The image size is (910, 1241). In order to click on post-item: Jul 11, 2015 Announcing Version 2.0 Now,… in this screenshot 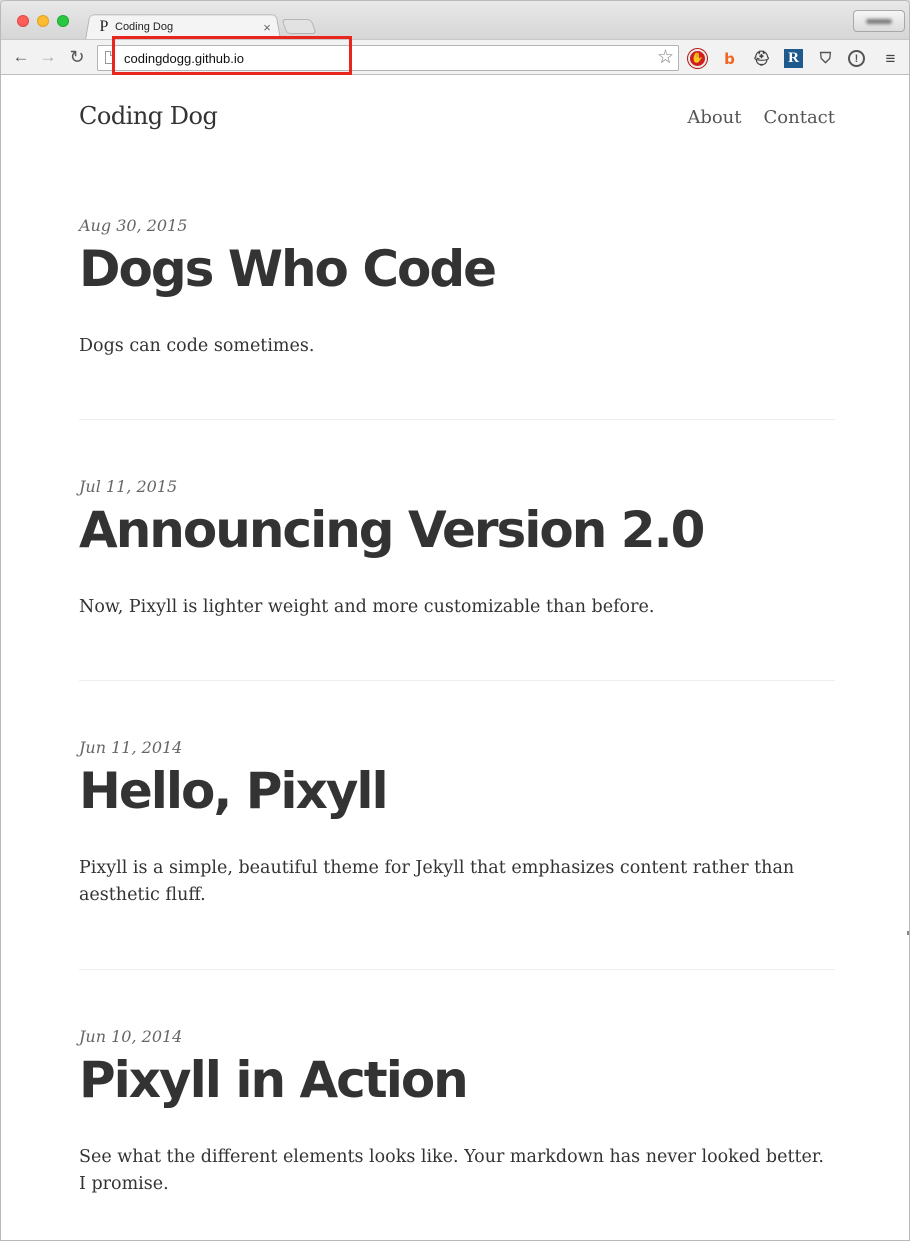, I will do `click(457, 549)`.